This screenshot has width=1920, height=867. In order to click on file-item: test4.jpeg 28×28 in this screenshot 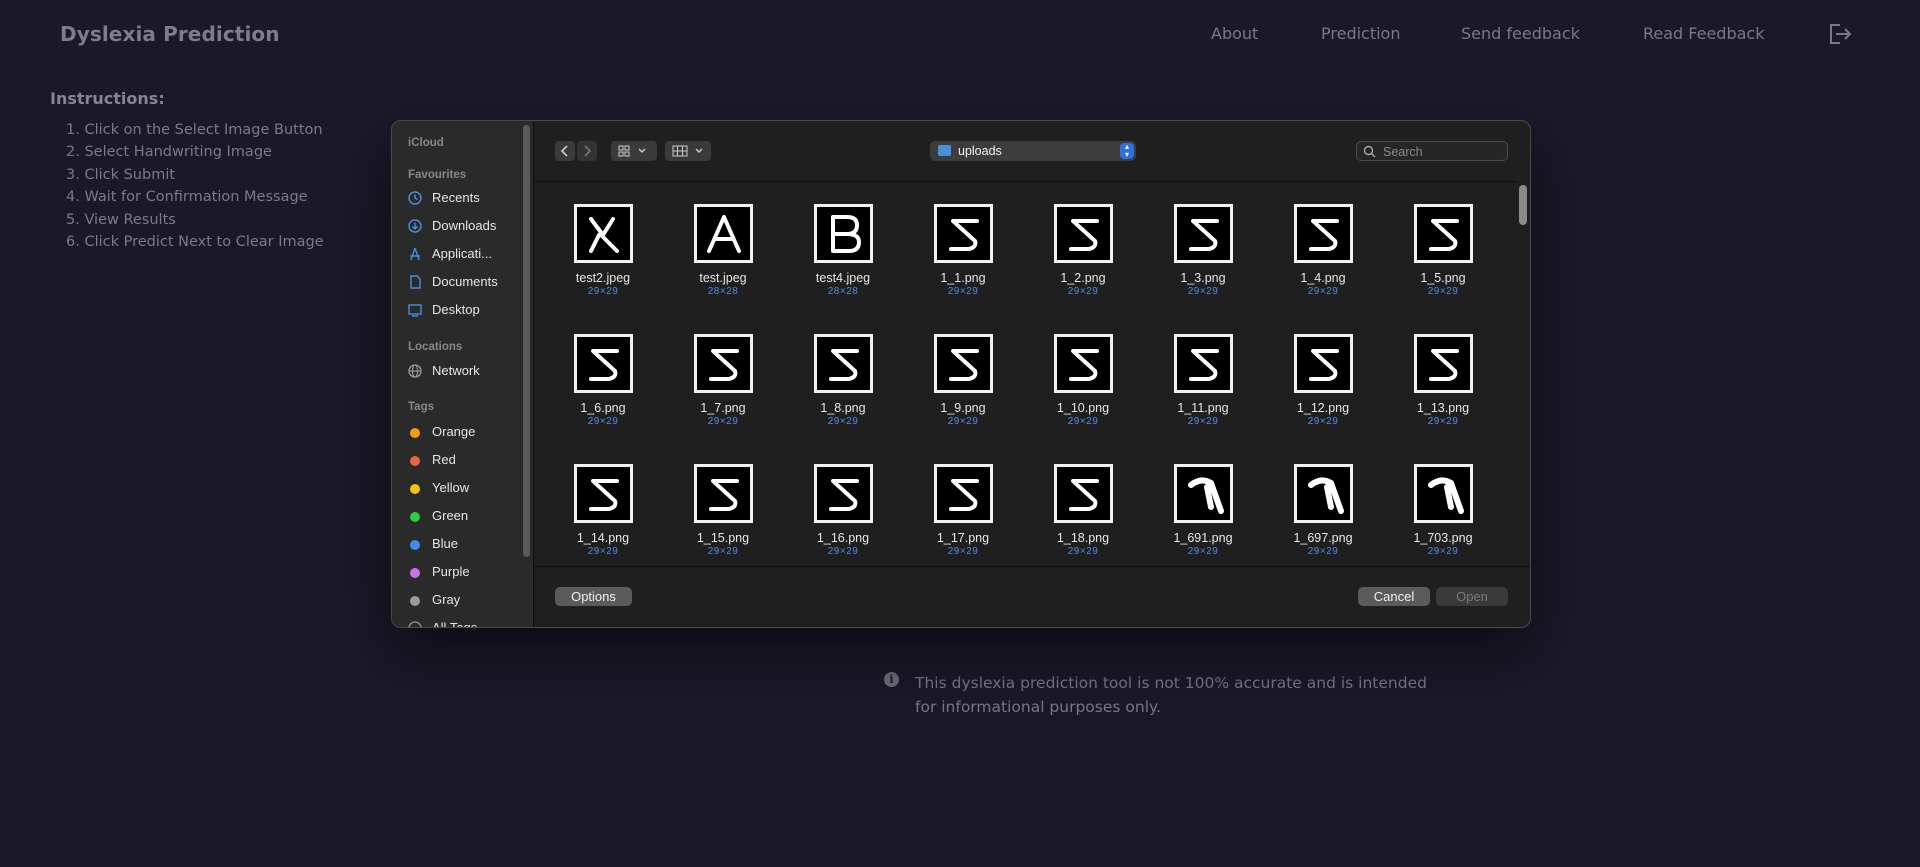, I will do `click(843, 250)`.